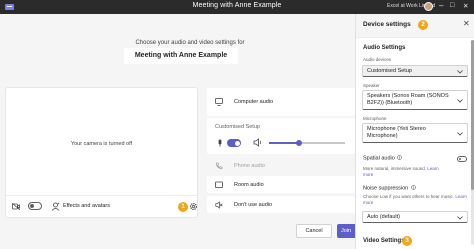 This screenshot has height=249, width=474. What do you see at coordinates (384, 217) in the screenshot?
I see `noise-suppression-value: Auto (default)` at bounding box center [384, 217].